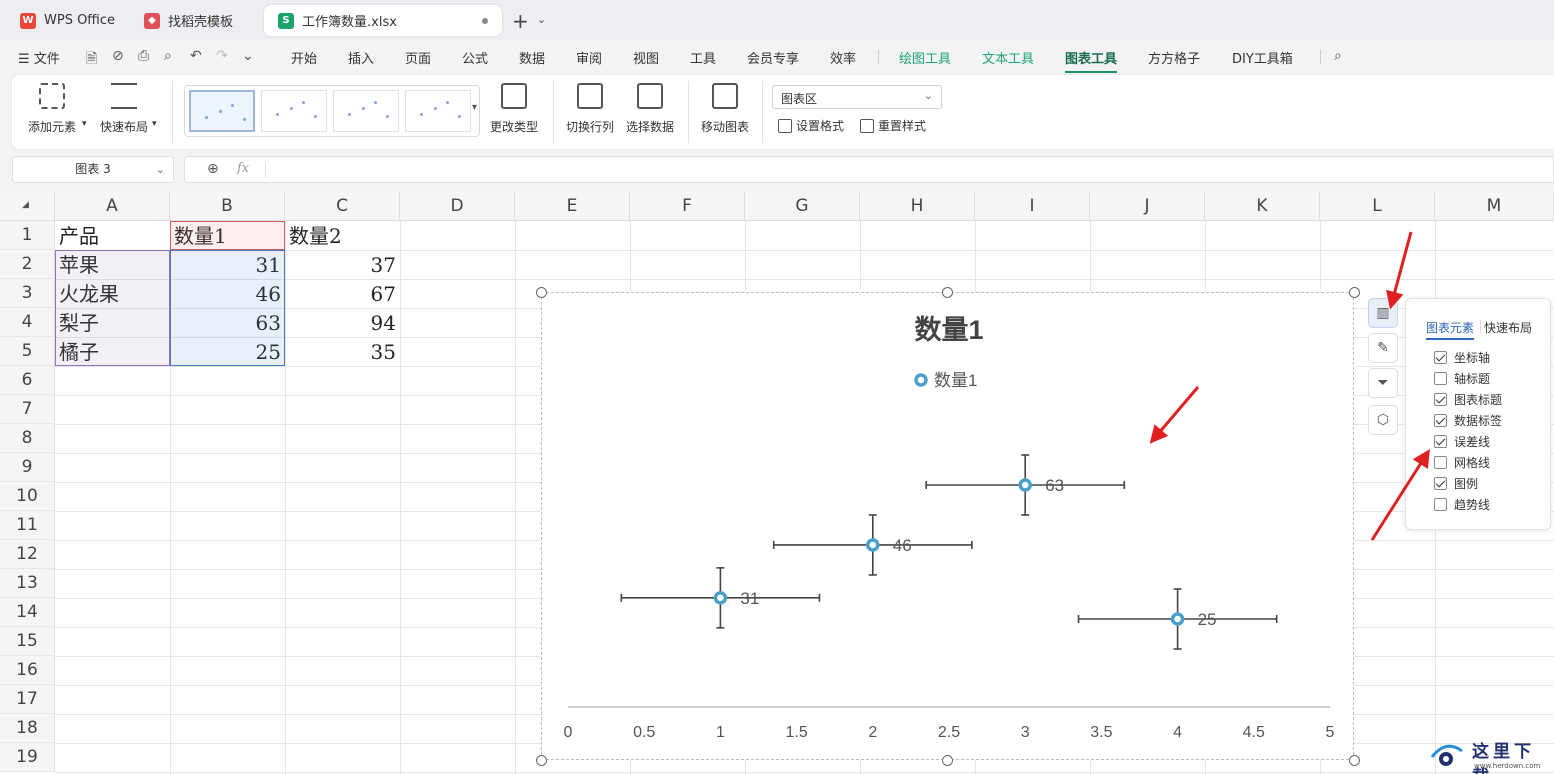  What do you see at coordinates (1446, 755) in the screenshot?
I see `watermark-logo` at bounding box center [1446, 755].